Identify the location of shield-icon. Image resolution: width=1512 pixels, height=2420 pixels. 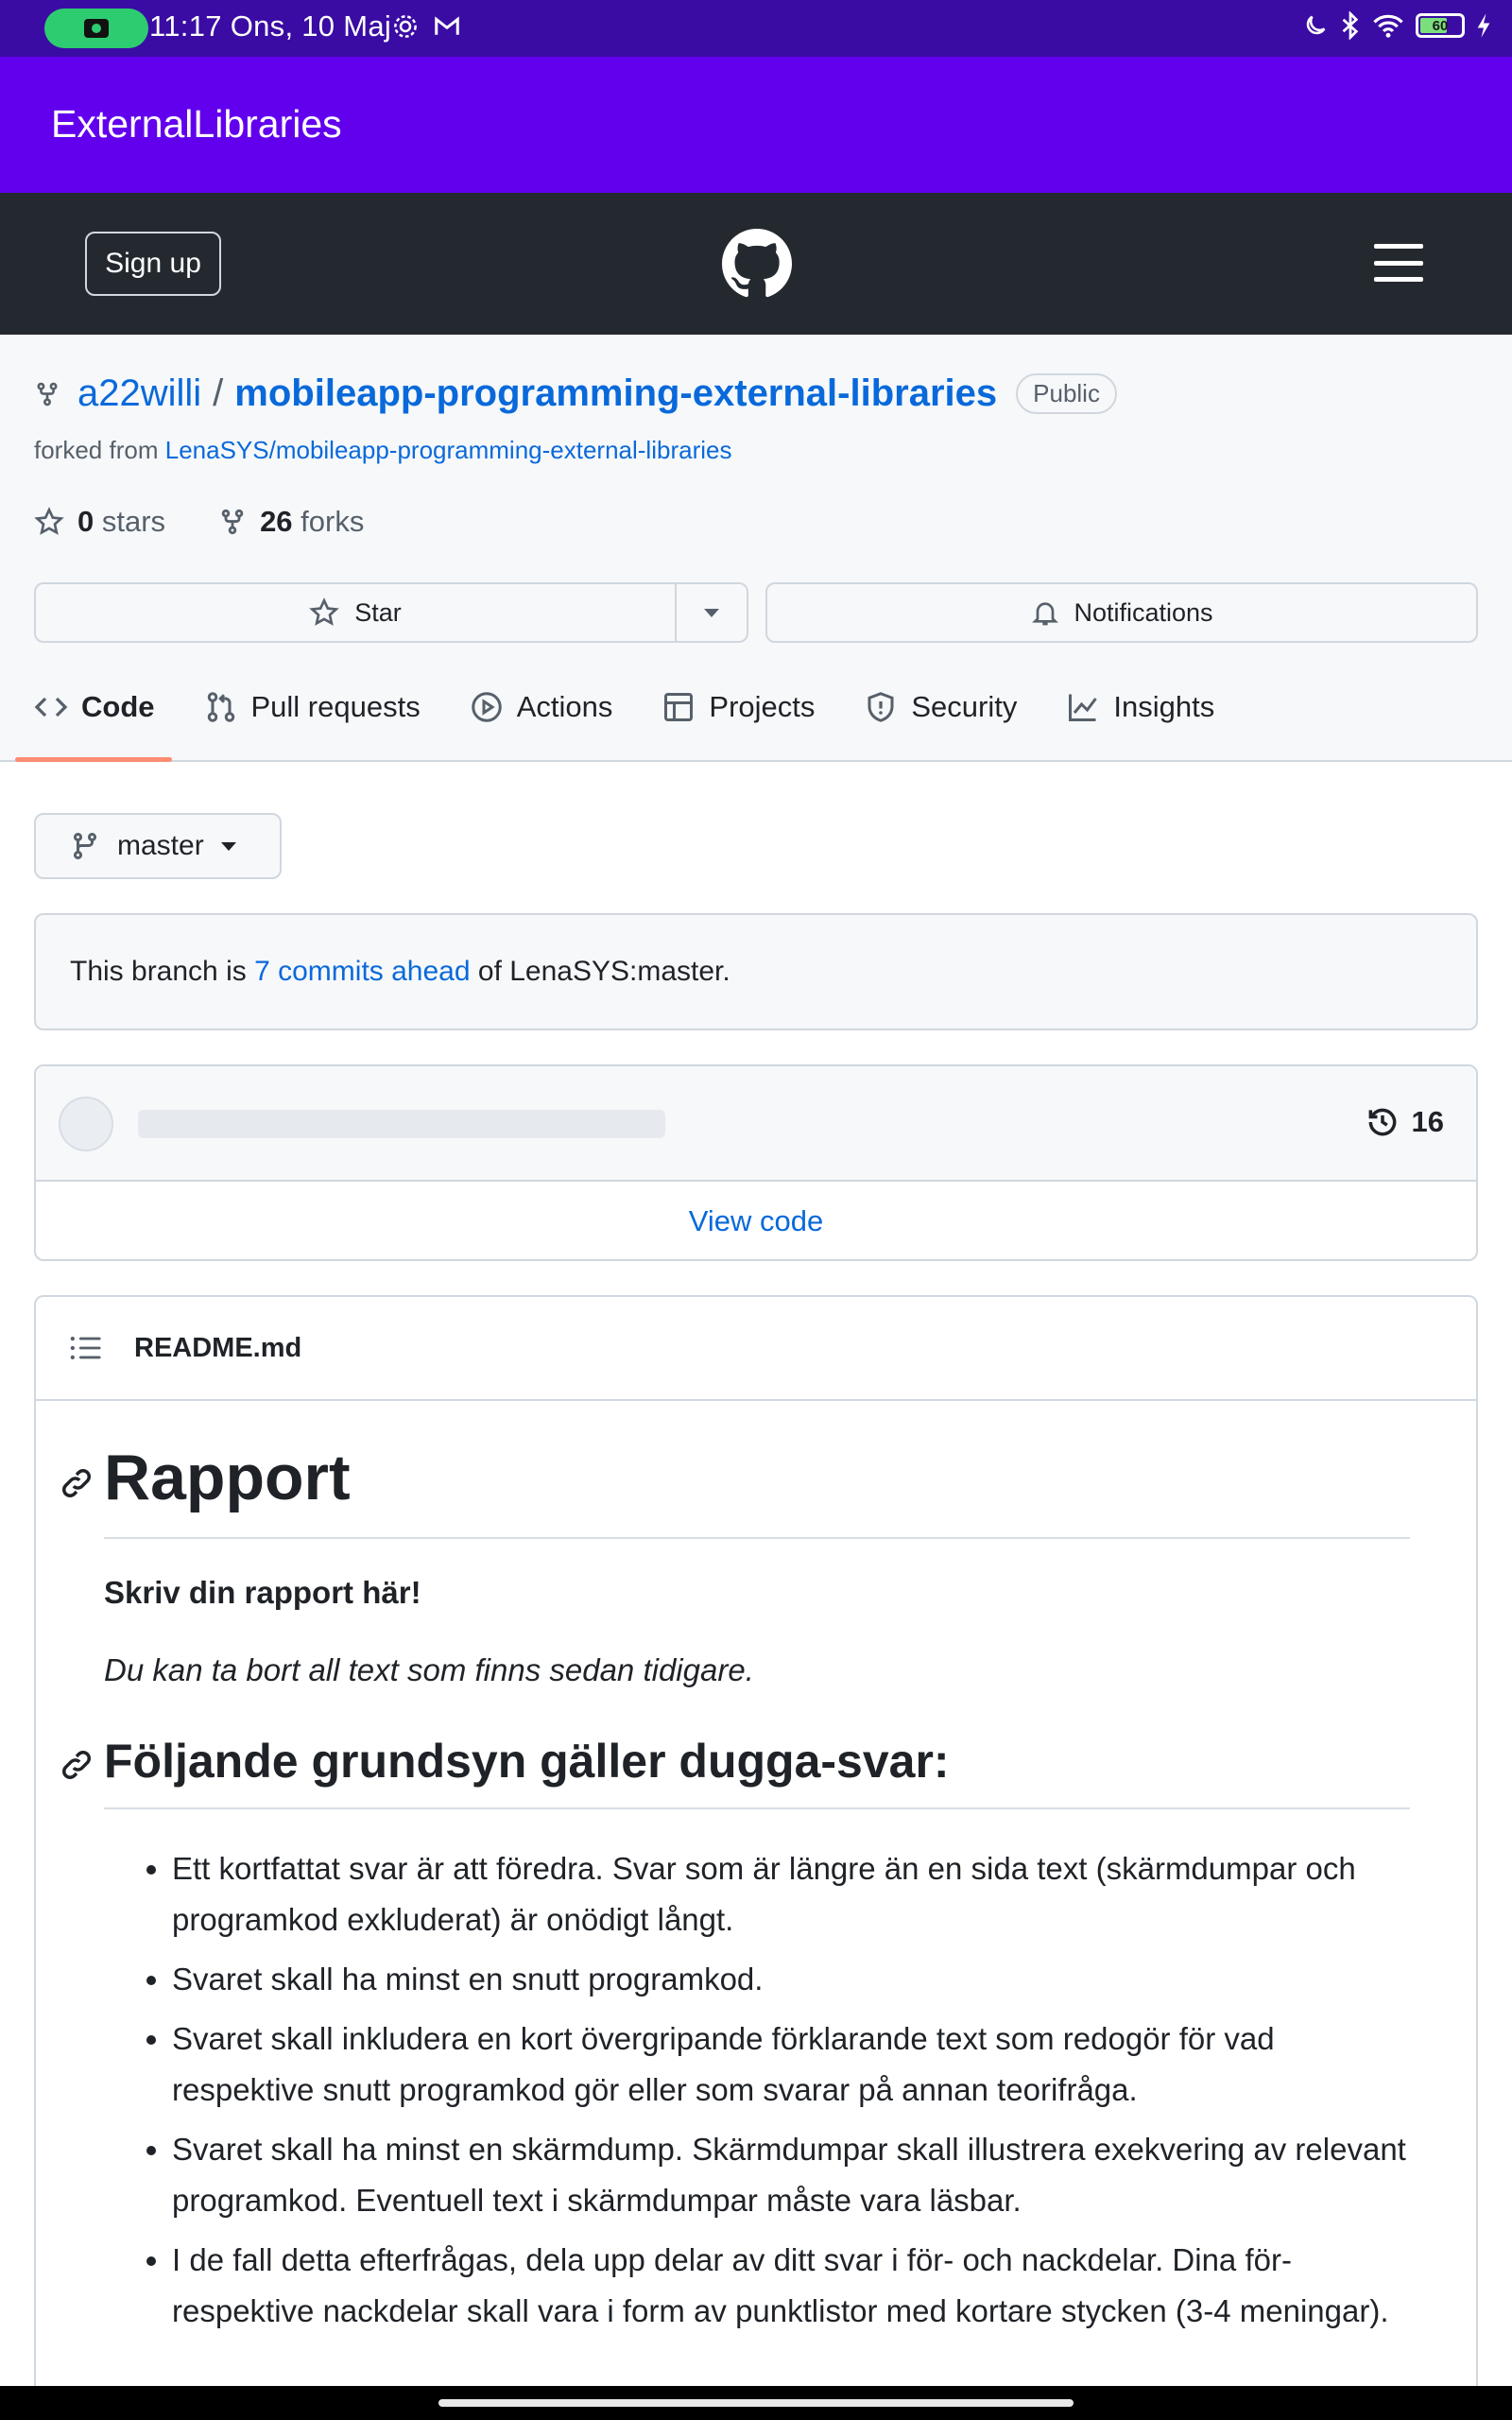
(881, 707).